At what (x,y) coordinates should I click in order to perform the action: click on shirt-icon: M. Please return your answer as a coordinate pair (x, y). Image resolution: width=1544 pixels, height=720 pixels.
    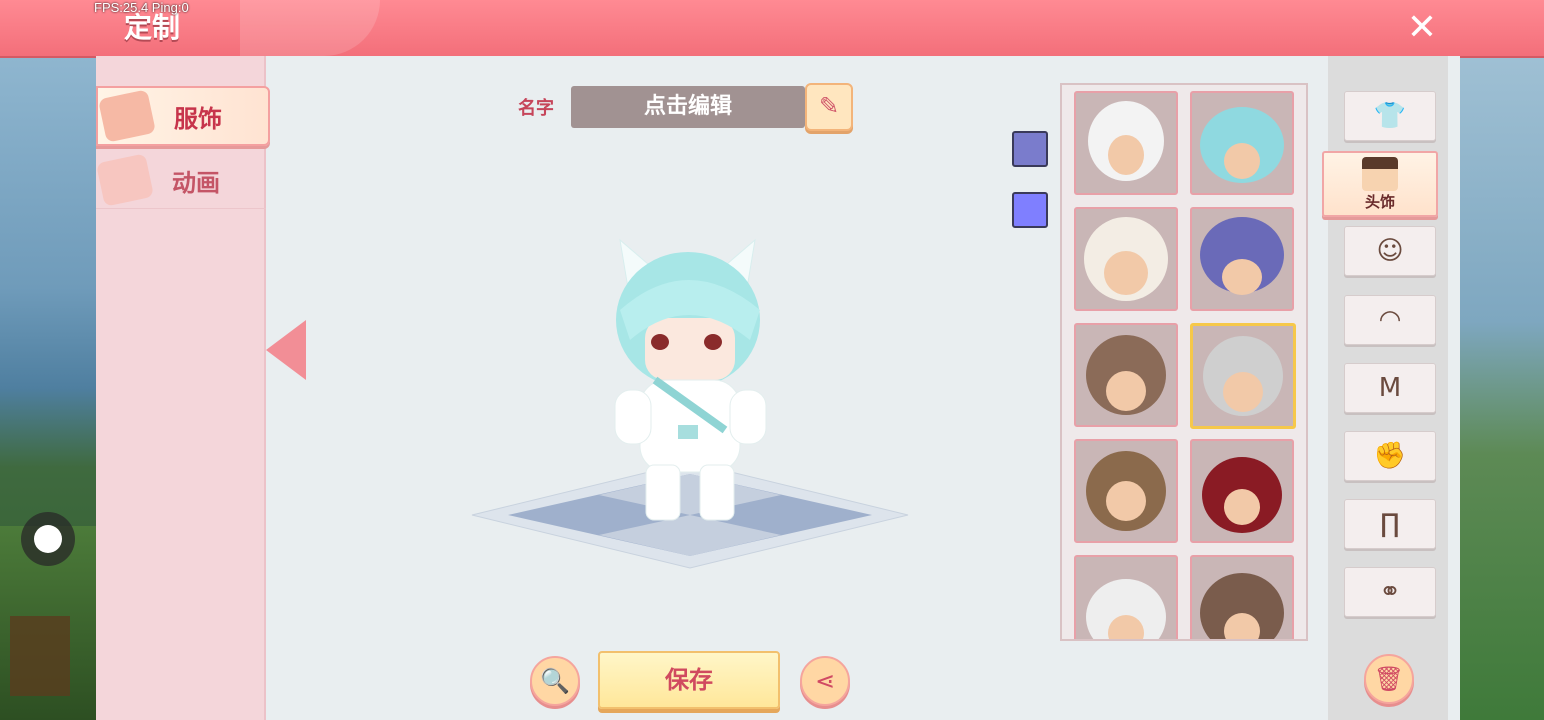
    Looking at the image, I should click on (1390, 388).